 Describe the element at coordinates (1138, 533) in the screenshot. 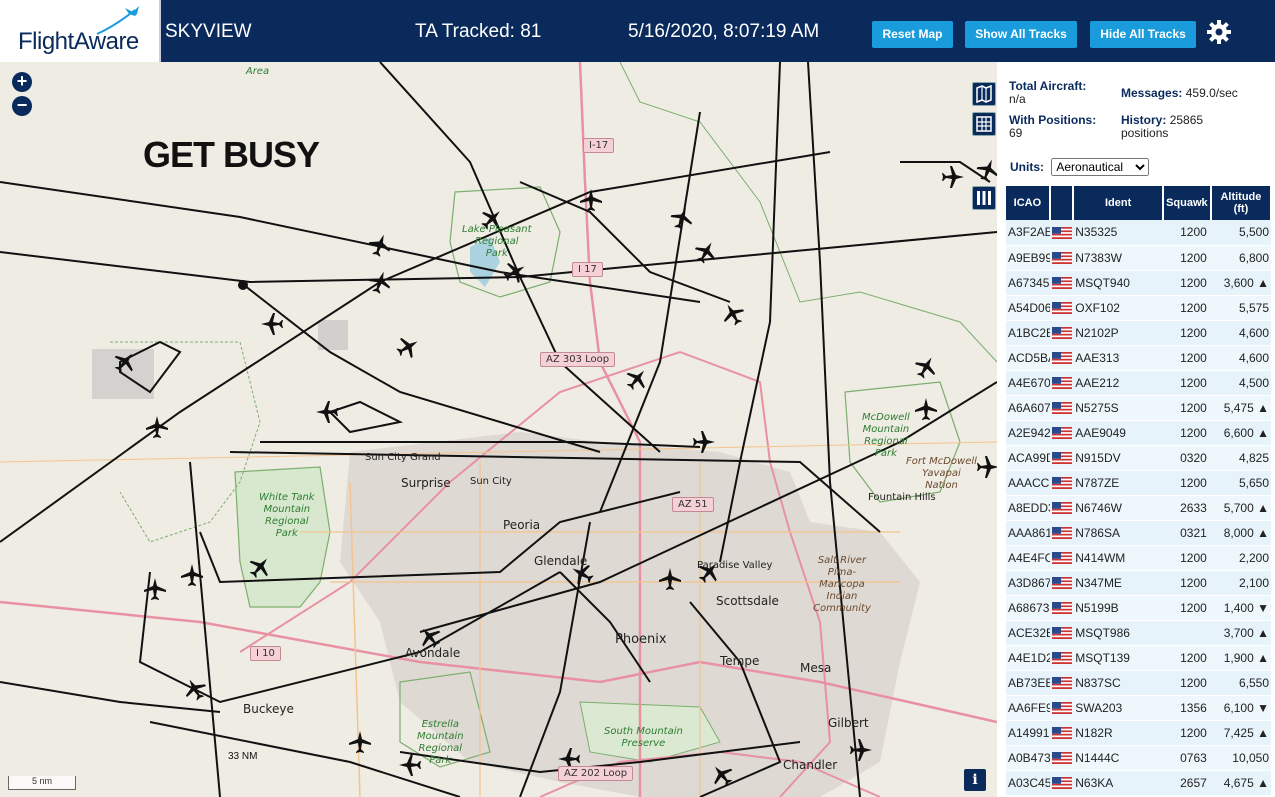

I see `table-row: AAA861 N786SA 0321 8,000 ▲` at that location.